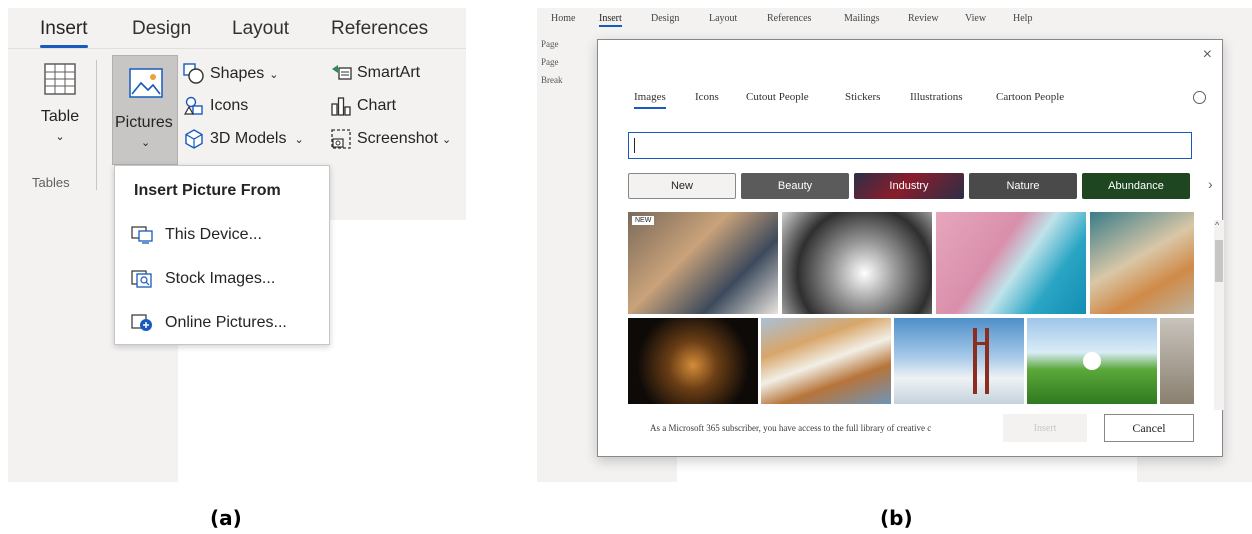  What do you see at coordinates (377, 105) in the screenshot?
I see `chart-label: Chart` at bounding box center [377, 105].